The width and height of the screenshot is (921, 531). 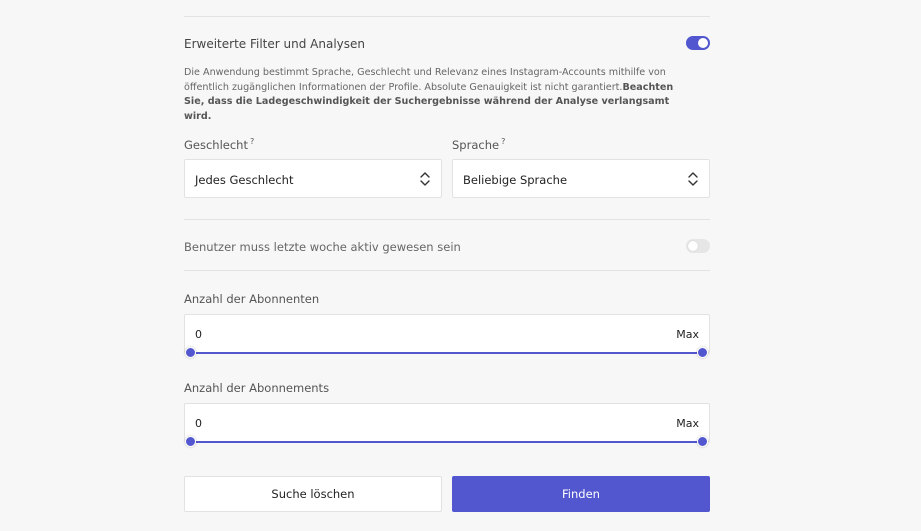 What do you see at coordinates (198, 334) in the screenshot?
I see `followers-min-value: 0` at bounding box center [198, 334].